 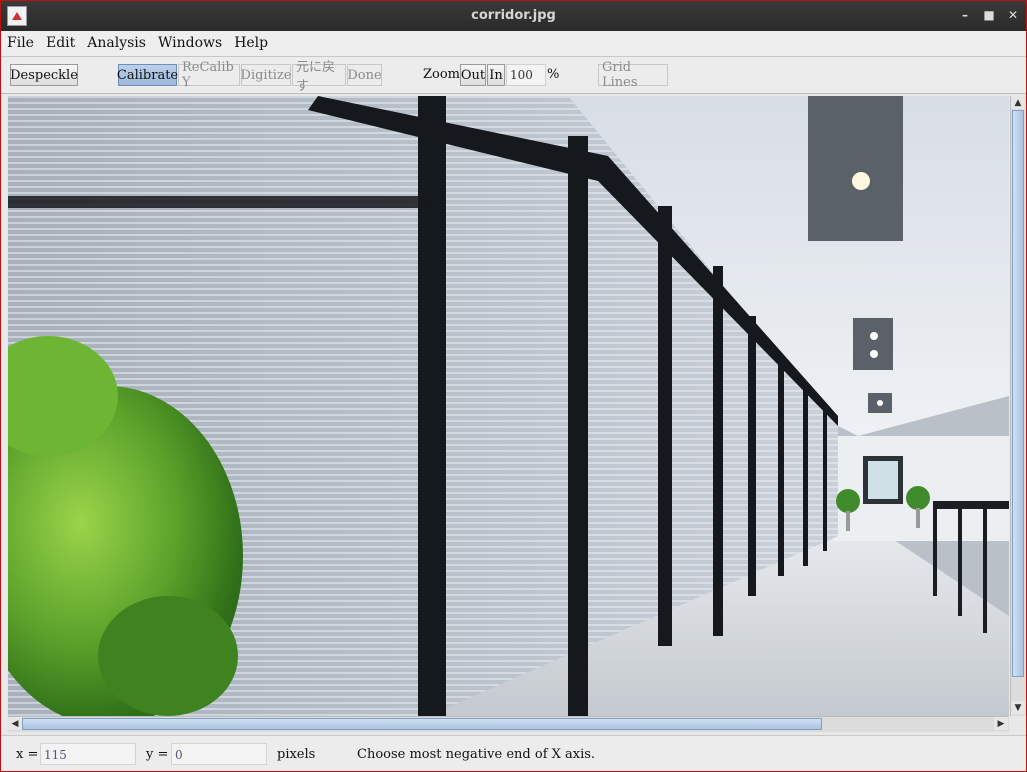 What do you see at coordinates (553, 74) in the screenshot?
I see `zoom-percent-label: %` at bounding box center [553, 74].